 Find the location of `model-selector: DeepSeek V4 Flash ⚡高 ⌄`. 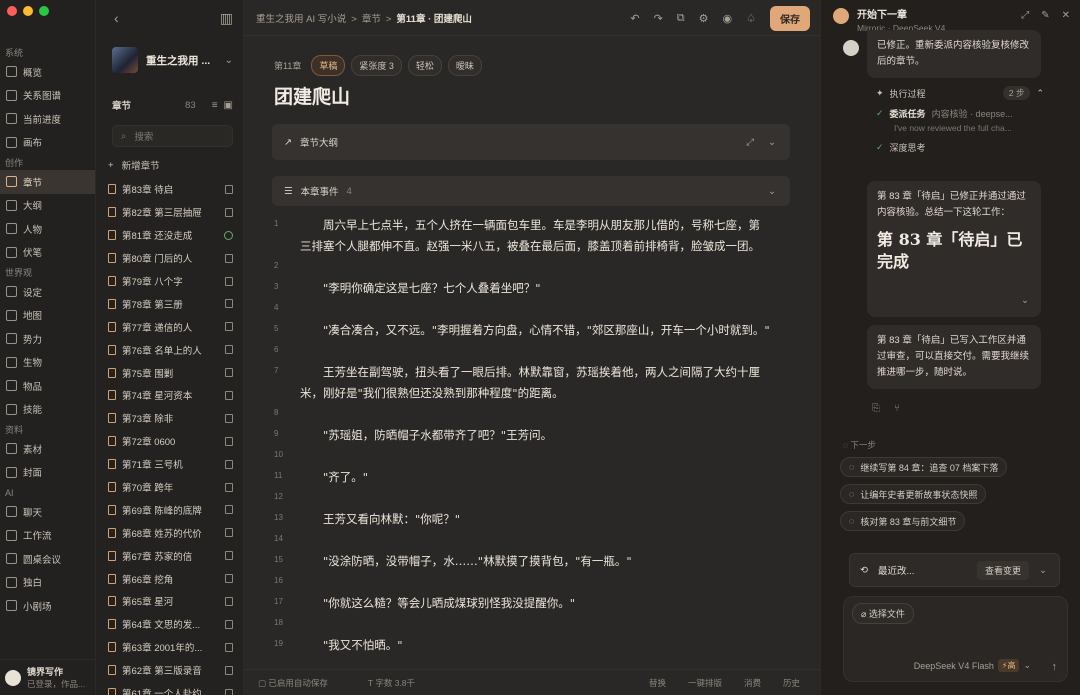

model-selector: DeepSeek V4 Flash ⚡高 ⌄ is located at coordinates (972, 665).